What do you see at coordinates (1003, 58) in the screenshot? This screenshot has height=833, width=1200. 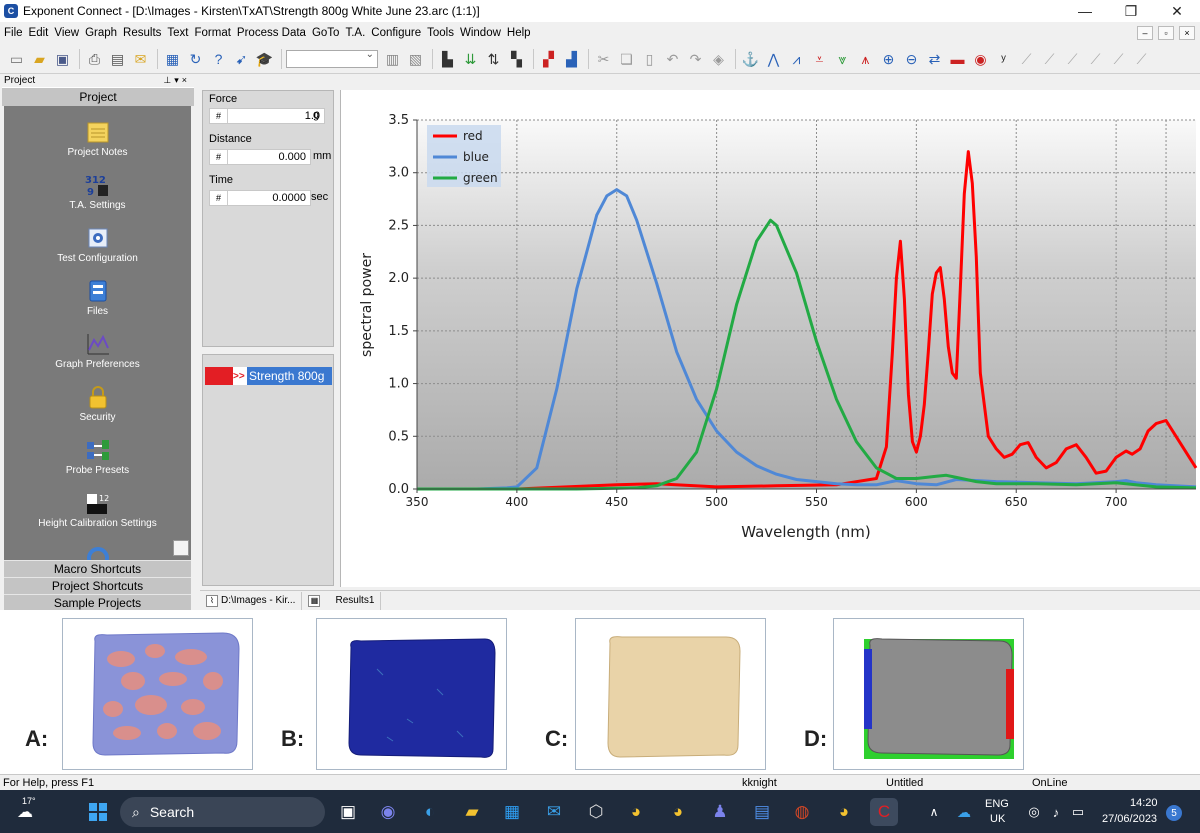 I see `y-cursor-icon: ʸ` at bounding box center [1003, 58].